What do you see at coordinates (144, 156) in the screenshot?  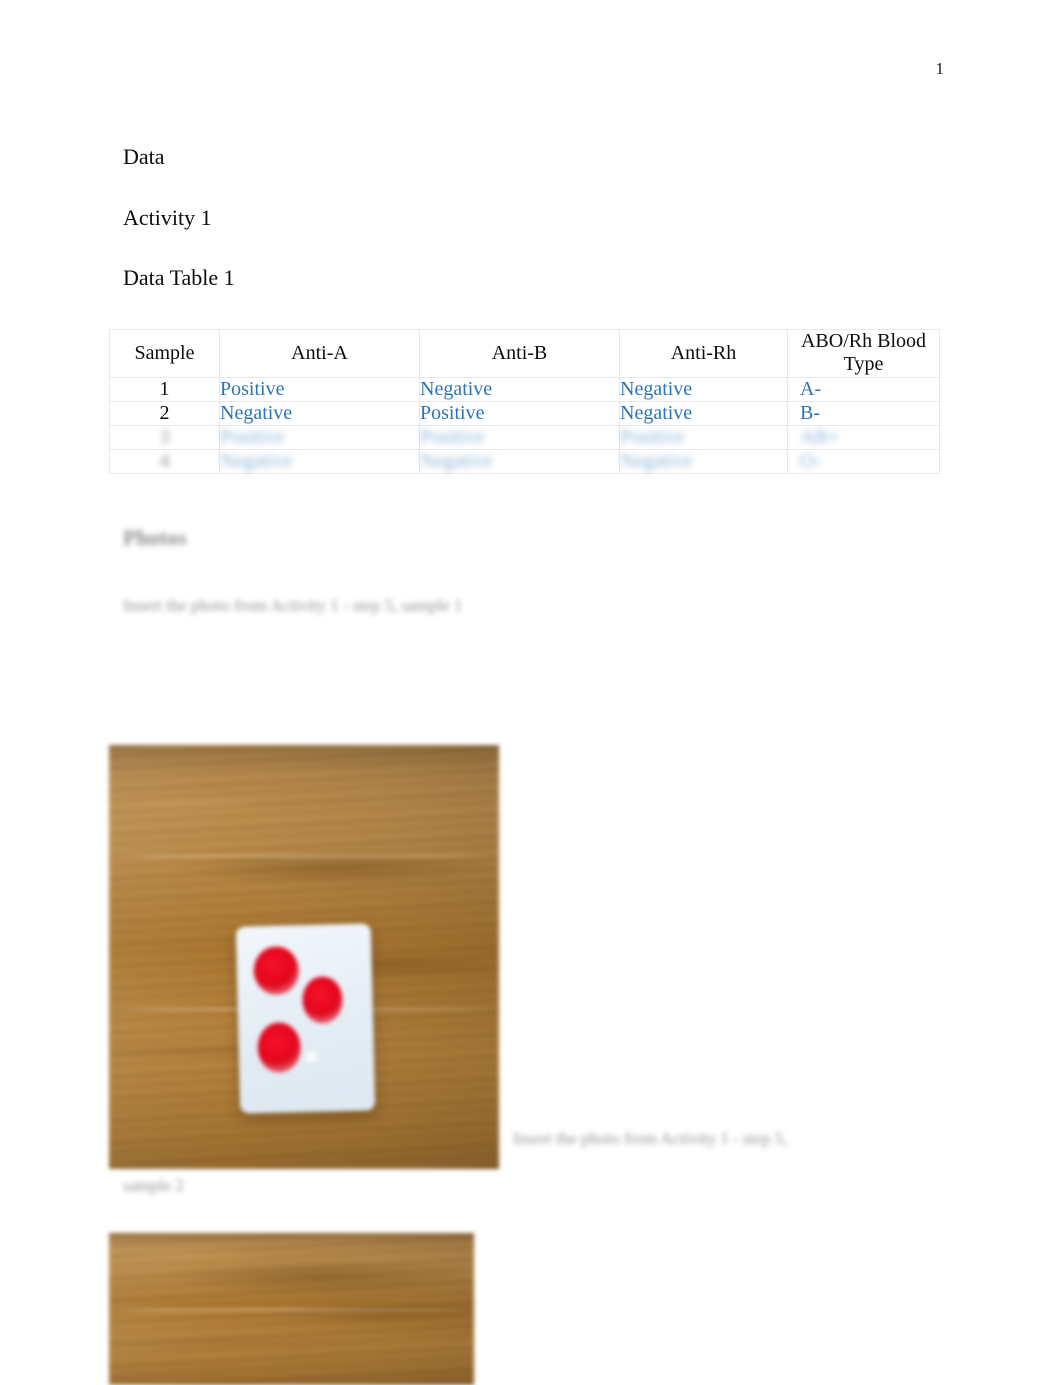 I see `page-title: Data` at bounding box center [144, 156].